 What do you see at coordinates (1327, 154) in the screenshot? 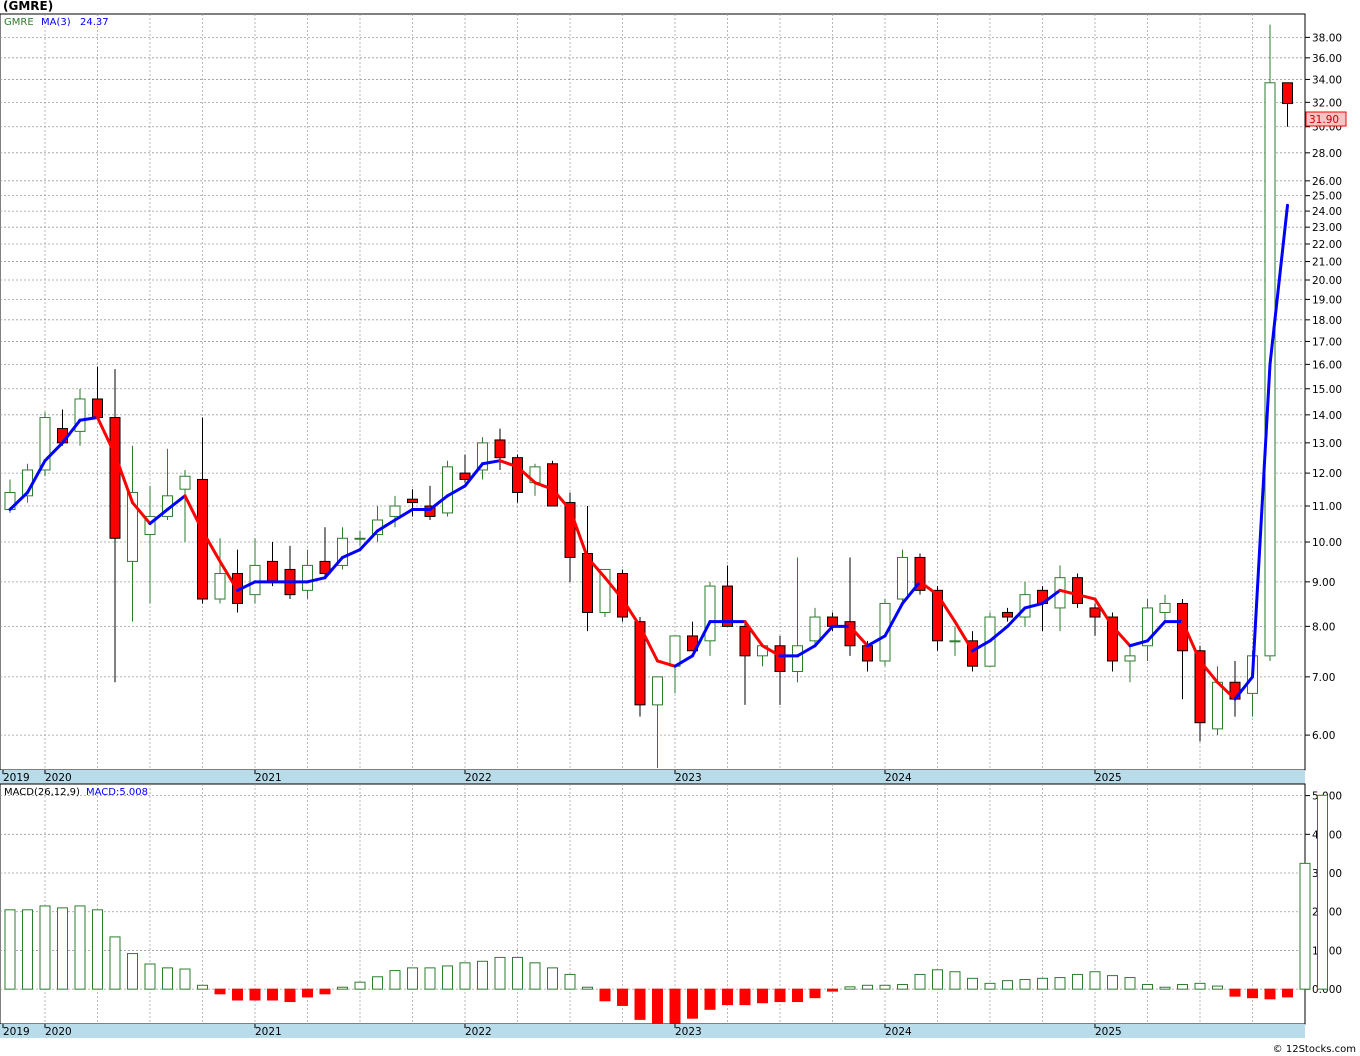
I see `price-y-tick-label: 28.00` at bounding box center [1327, 154].